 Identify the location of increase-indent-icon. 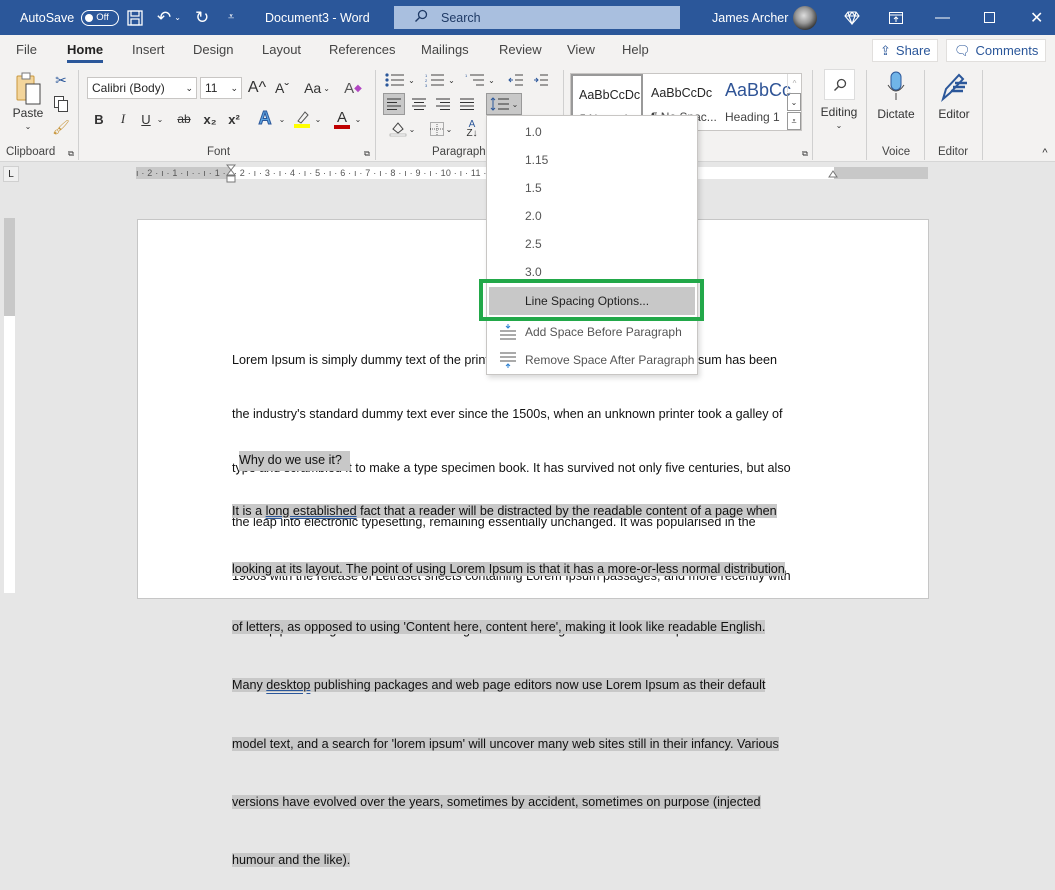
(541, 80).